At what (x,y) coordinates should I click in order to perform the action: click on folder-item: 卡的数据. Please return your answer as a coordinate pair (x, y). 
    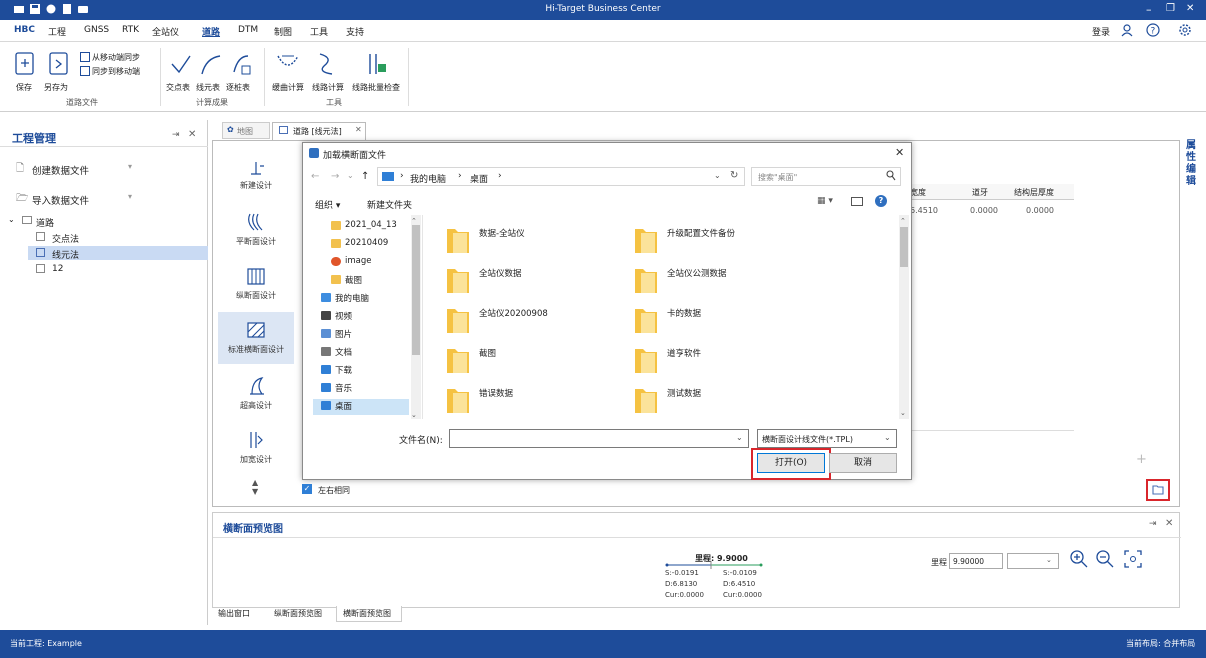
    Looking at the image, I should click on (667, 319).